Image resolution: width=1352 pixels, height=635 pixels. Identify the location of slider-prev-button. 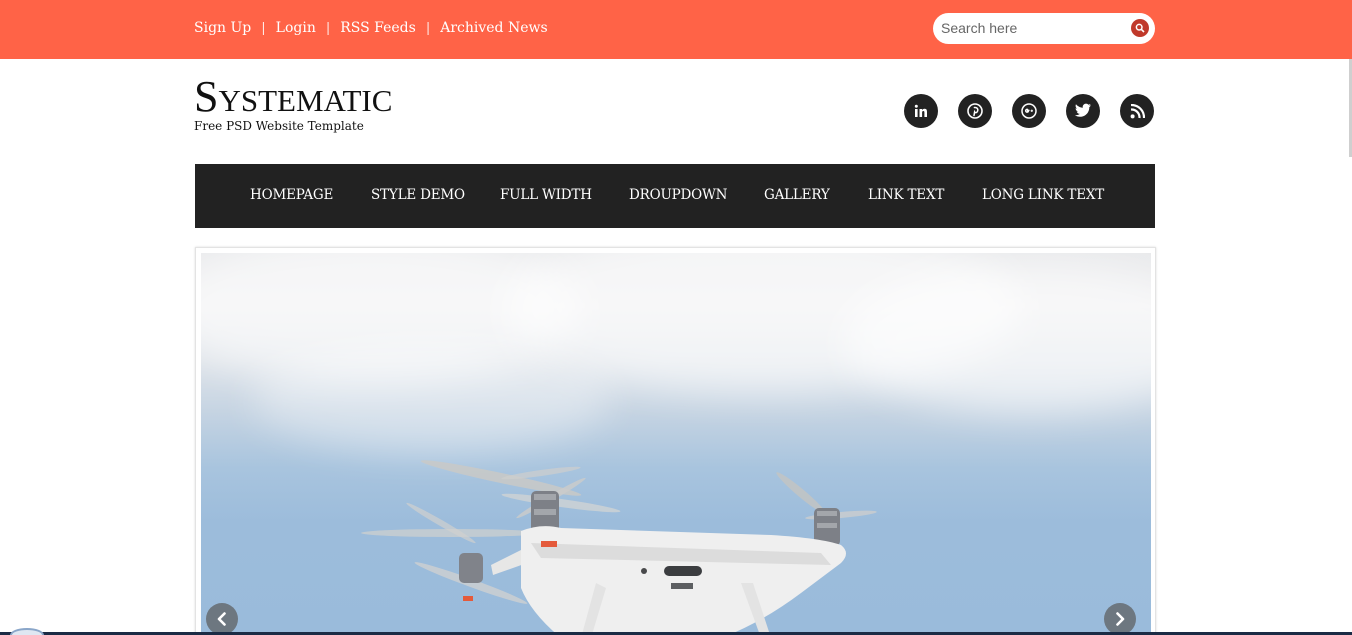
(222, 619).